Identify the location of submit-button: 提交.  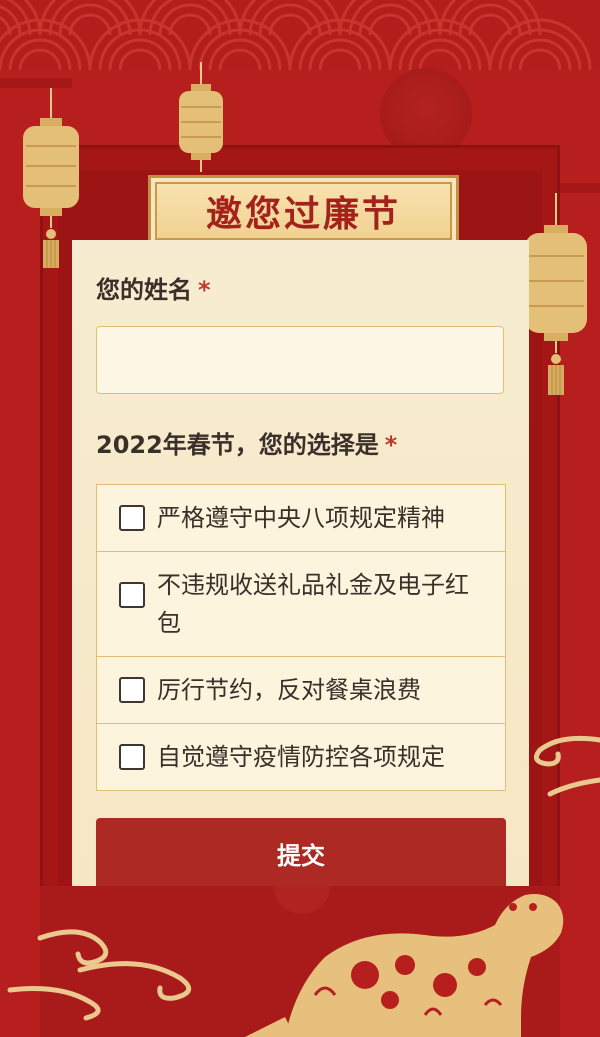
(301, 853).